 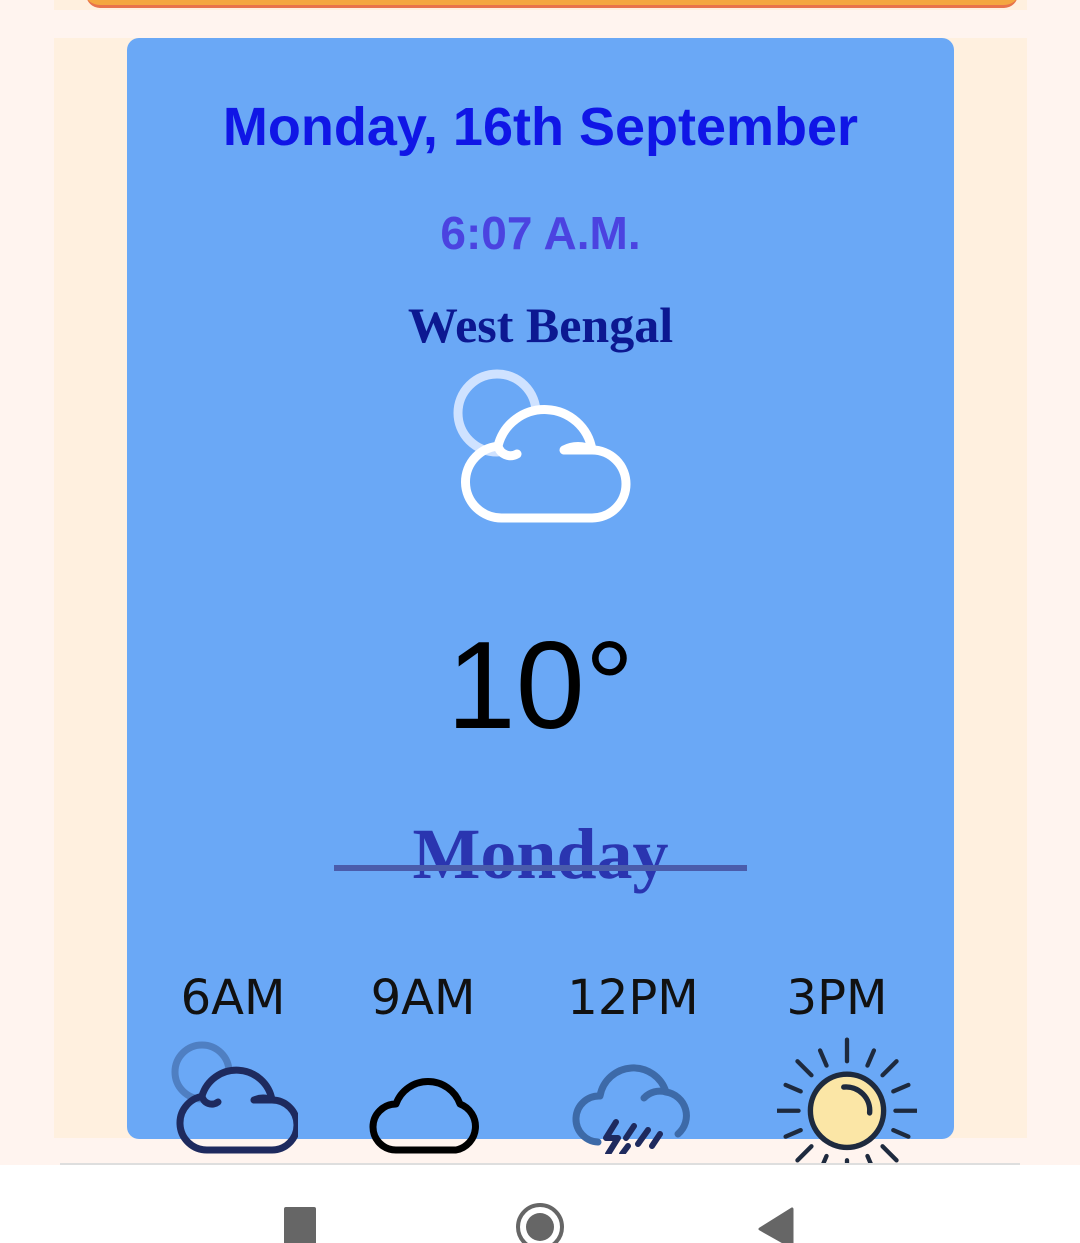 I want to click on day-heading: Monday, so click(x=540, y=854).